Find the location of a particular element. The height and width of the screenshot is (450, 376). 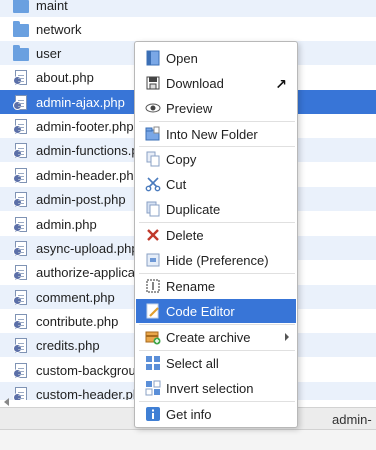

menu-item-label: Delete is located at coordinates (185, 235).